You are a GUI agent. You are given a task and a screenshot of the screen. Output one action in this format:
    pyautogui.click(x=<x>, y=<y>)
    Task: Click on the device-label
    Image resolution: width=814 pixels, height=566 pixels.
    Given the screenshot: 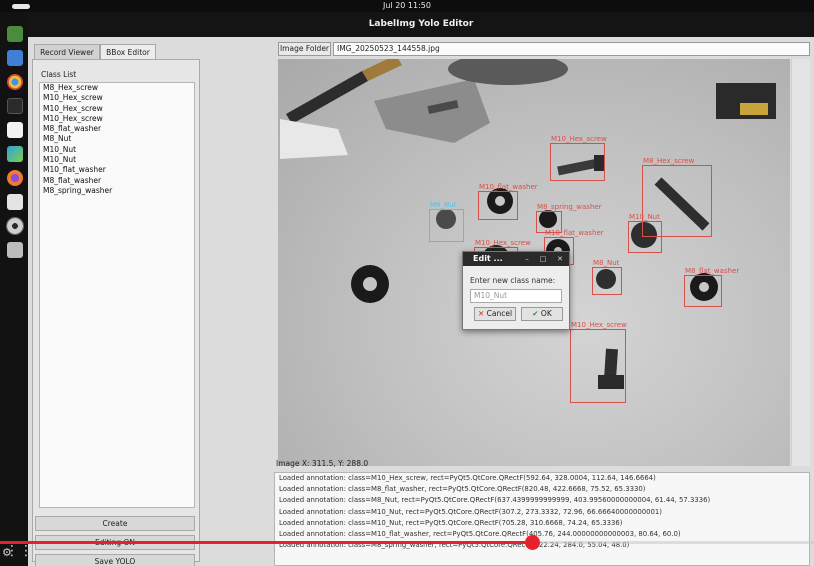 What is the action you would take?
    pyautogui.click(x=754, y=109)
    